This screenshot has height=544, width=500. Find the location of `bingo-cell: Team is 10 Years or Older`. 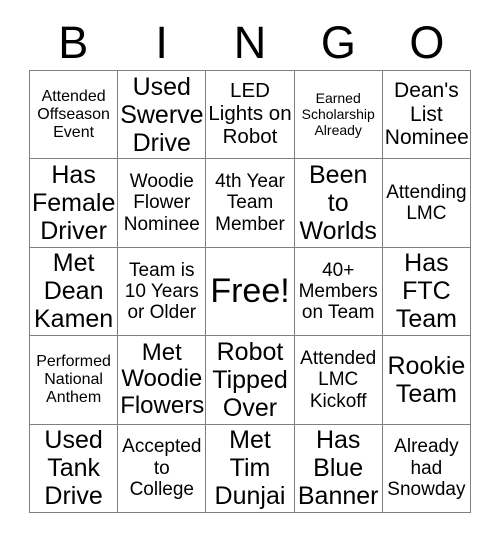

bingo-cell: Team is 10 Years or Older is located at coordinates (162, 292).